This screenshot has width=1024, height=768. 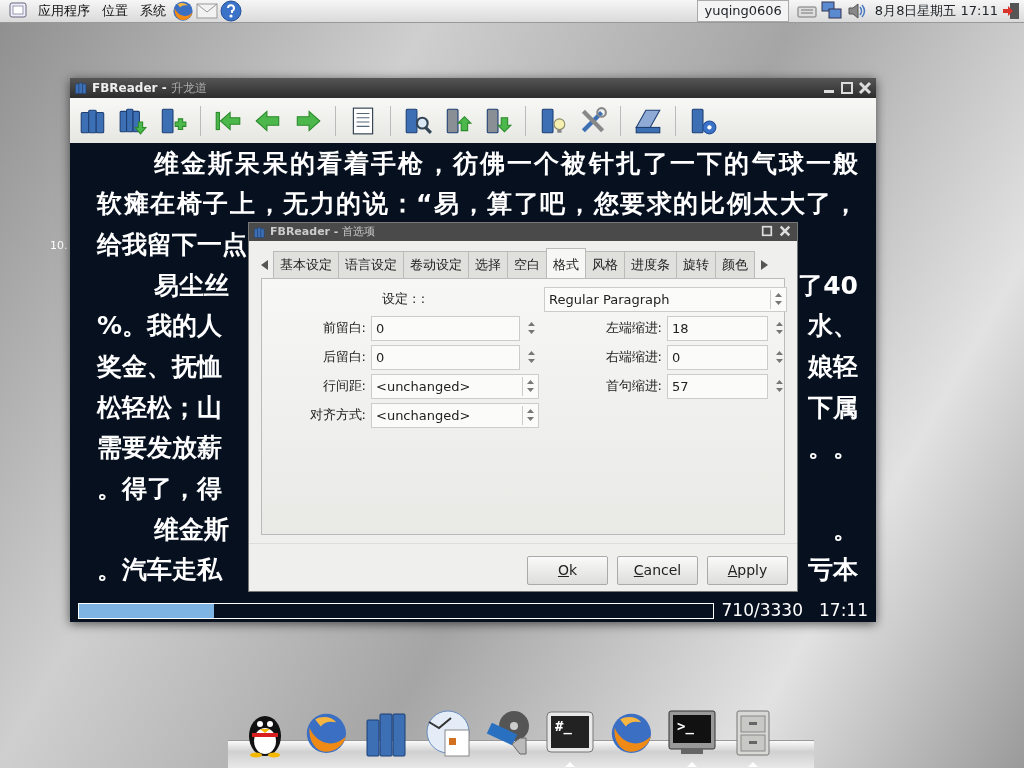 What do you see at coordinates (833, 570) in the screenshot?
I see `text-line: 亏本` at bounding box center [833, 570].